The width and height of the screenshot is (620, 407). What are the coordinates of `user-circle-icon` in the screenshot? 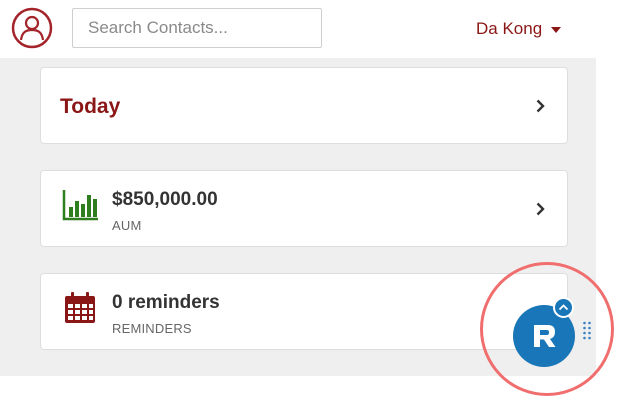 It's located at (32, 28).